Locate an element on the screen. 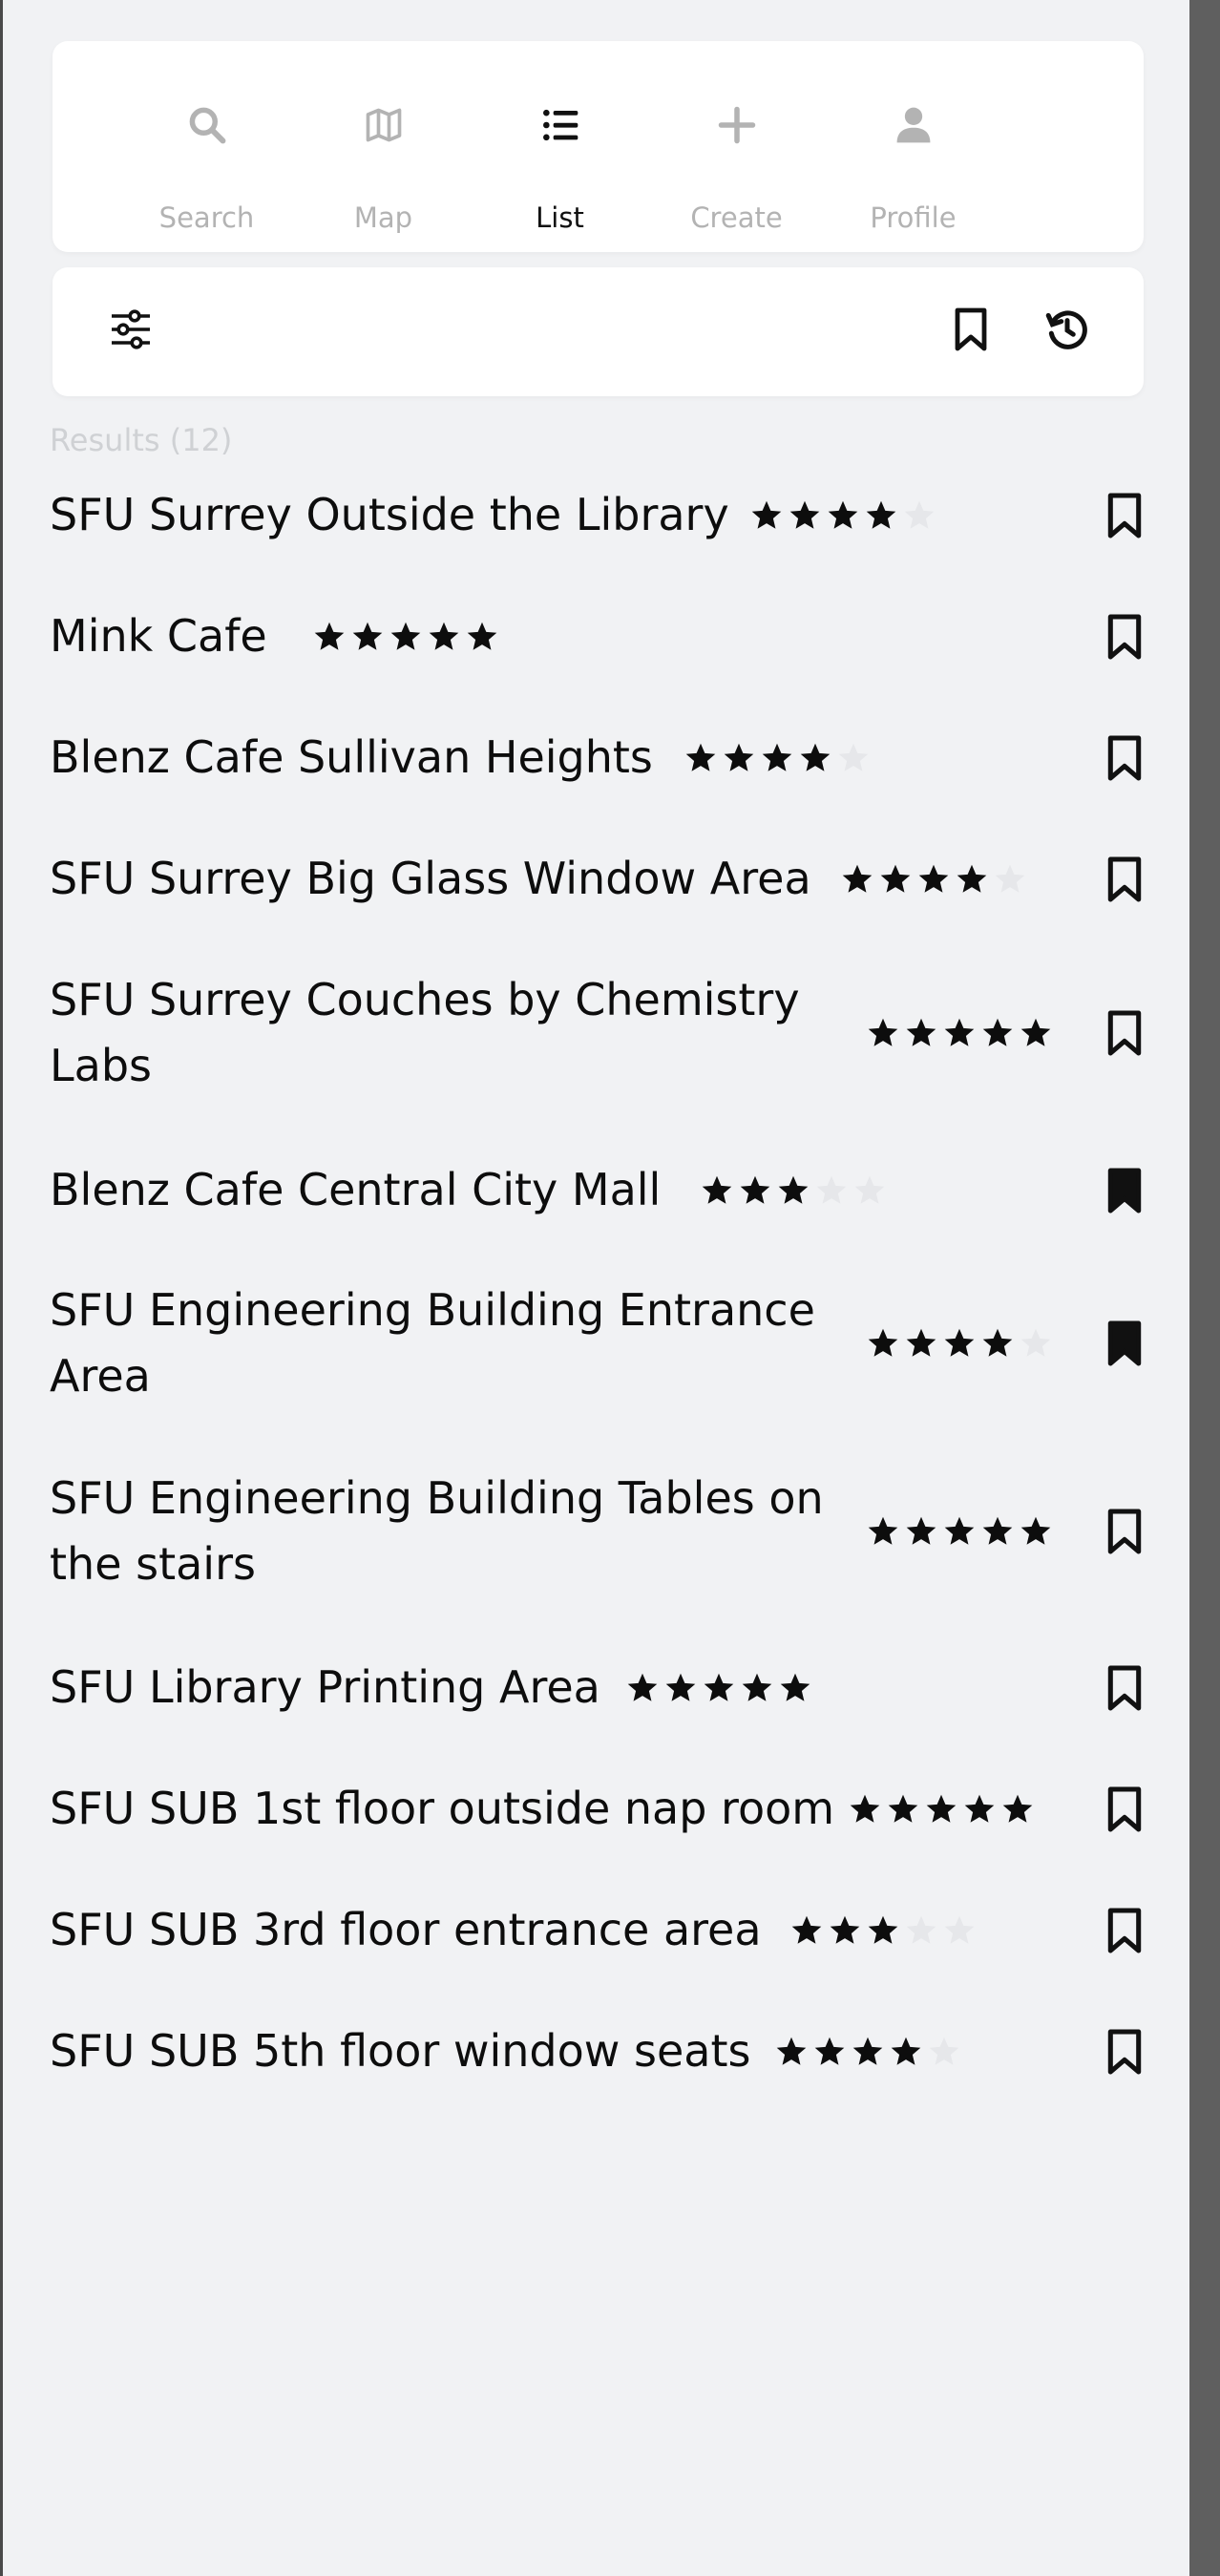  history-icon is located at coordinates (1067, 331).